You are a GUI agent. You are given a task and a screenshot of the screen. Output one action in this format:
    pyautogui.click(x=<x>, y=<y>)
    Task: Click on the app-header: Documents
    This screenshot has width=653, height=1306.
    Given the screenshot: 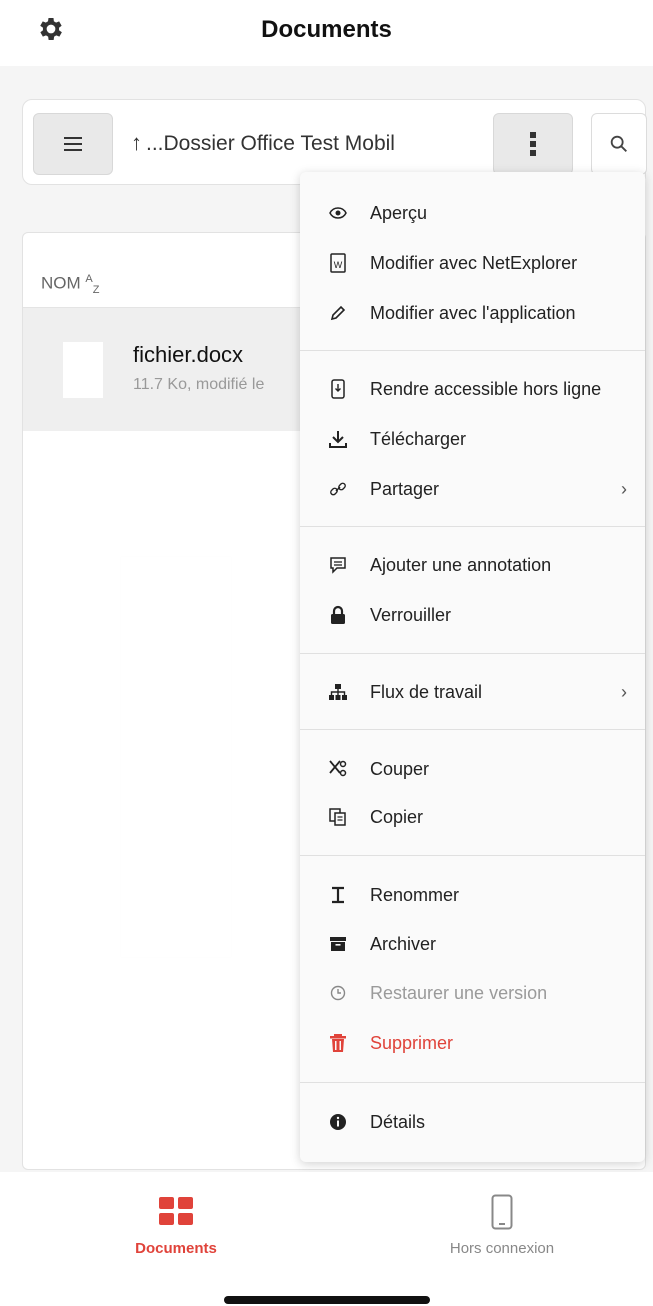 What is the action you would take?
    pyautogui.click(x=326, y=33)
    